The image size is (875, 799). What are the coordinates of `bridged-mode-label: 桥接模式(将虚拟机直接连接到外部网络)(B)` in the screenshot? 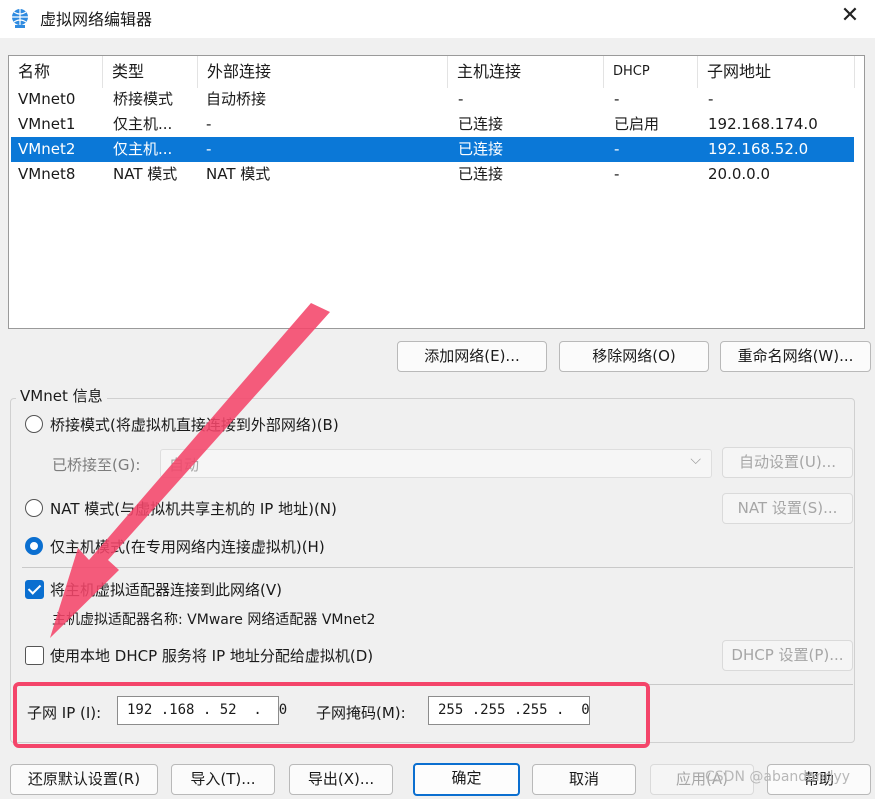 It's located at (194, 424).